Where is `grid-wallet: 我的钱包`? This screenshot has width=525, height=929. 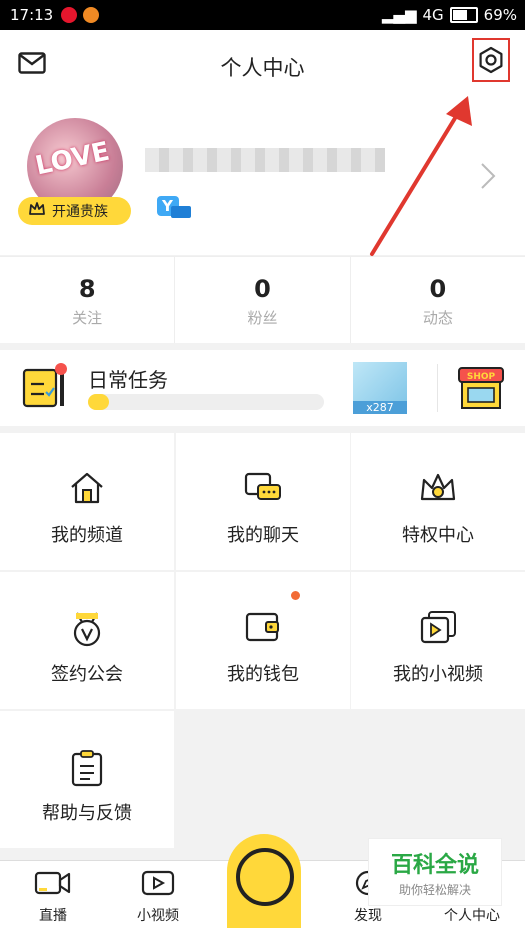 grid-wallet: 我的钱包 is located at coordinates (263, 640).